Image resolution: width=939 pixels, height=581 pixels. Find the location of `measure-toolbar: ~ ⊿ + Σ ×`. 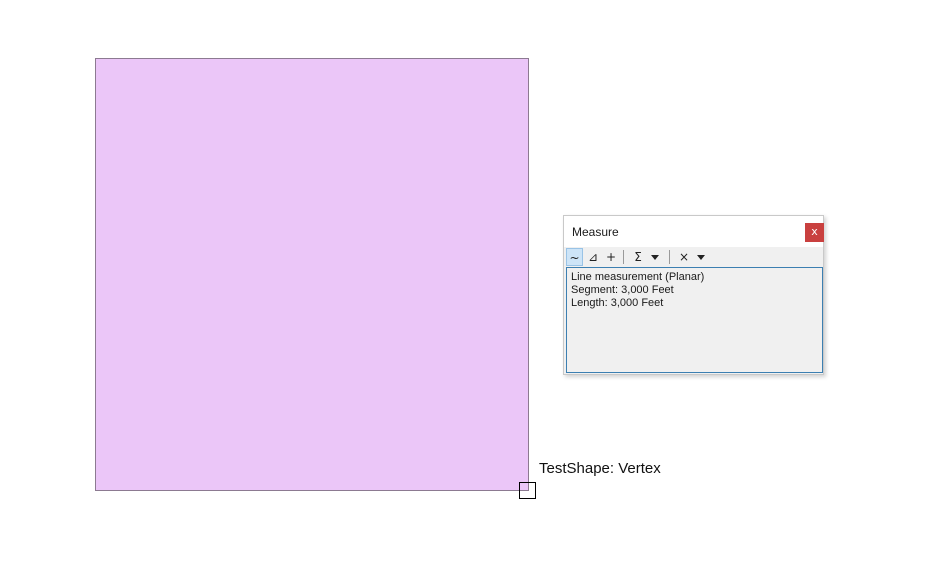

measure-toolbar: ~ ⊿ + Σ × is located at coordinates (693, 257).